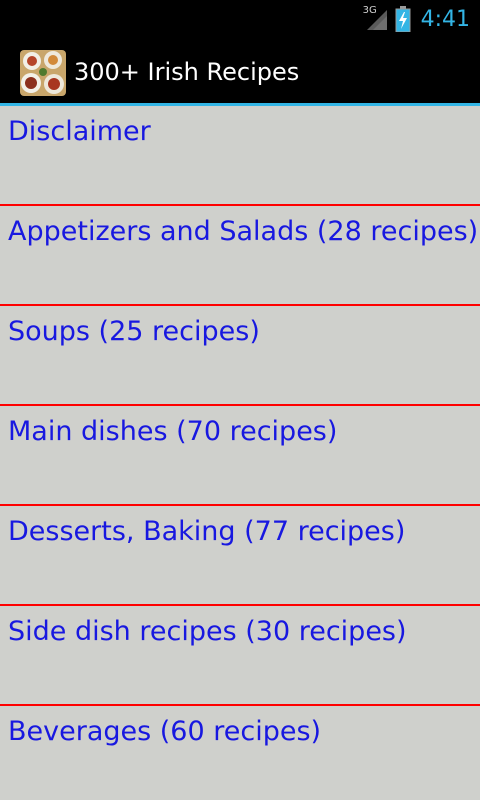 The image size is (480, 800). What do you see at coordinates (243, 231) in the screenshot?
I see `list-item-label: Appetizers and Salads (28 recipes)` at bounding box center [243, 231].